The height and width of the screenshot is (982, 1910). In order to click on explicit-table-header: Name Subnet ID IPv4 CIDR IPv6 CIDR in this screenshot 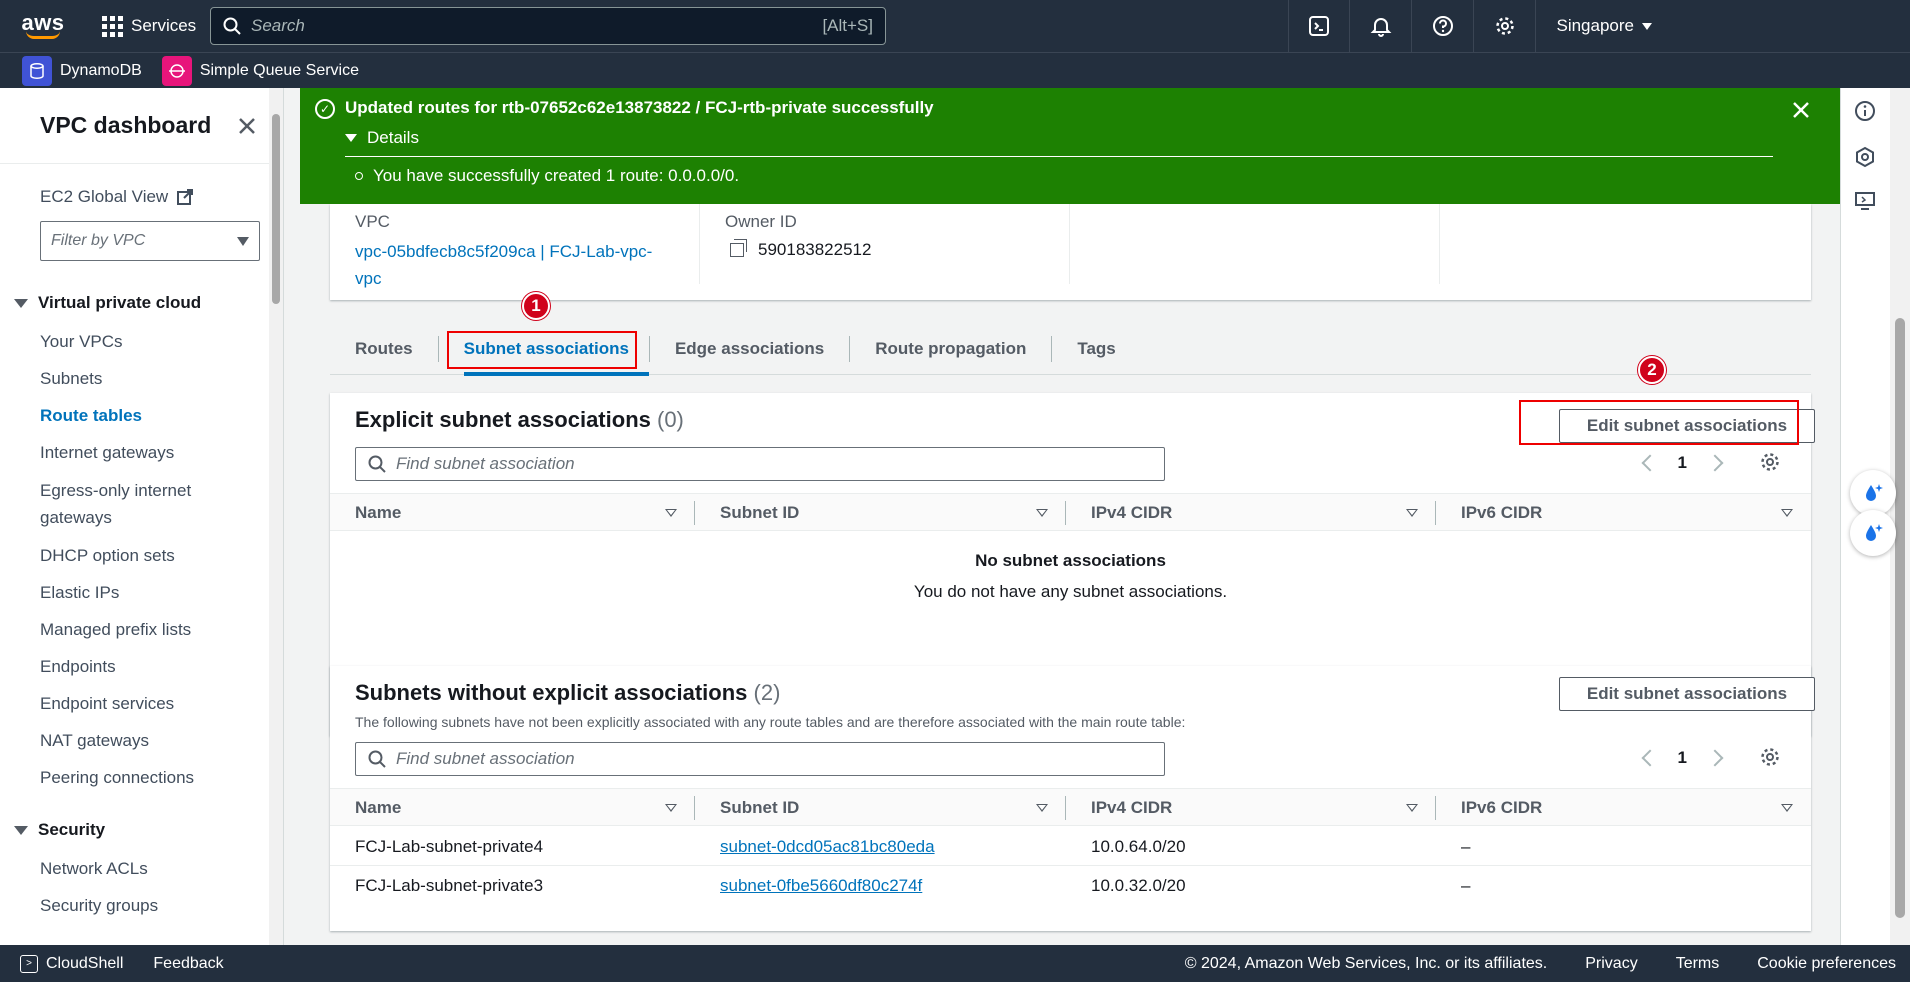, I will do `click(1070, 512)`.